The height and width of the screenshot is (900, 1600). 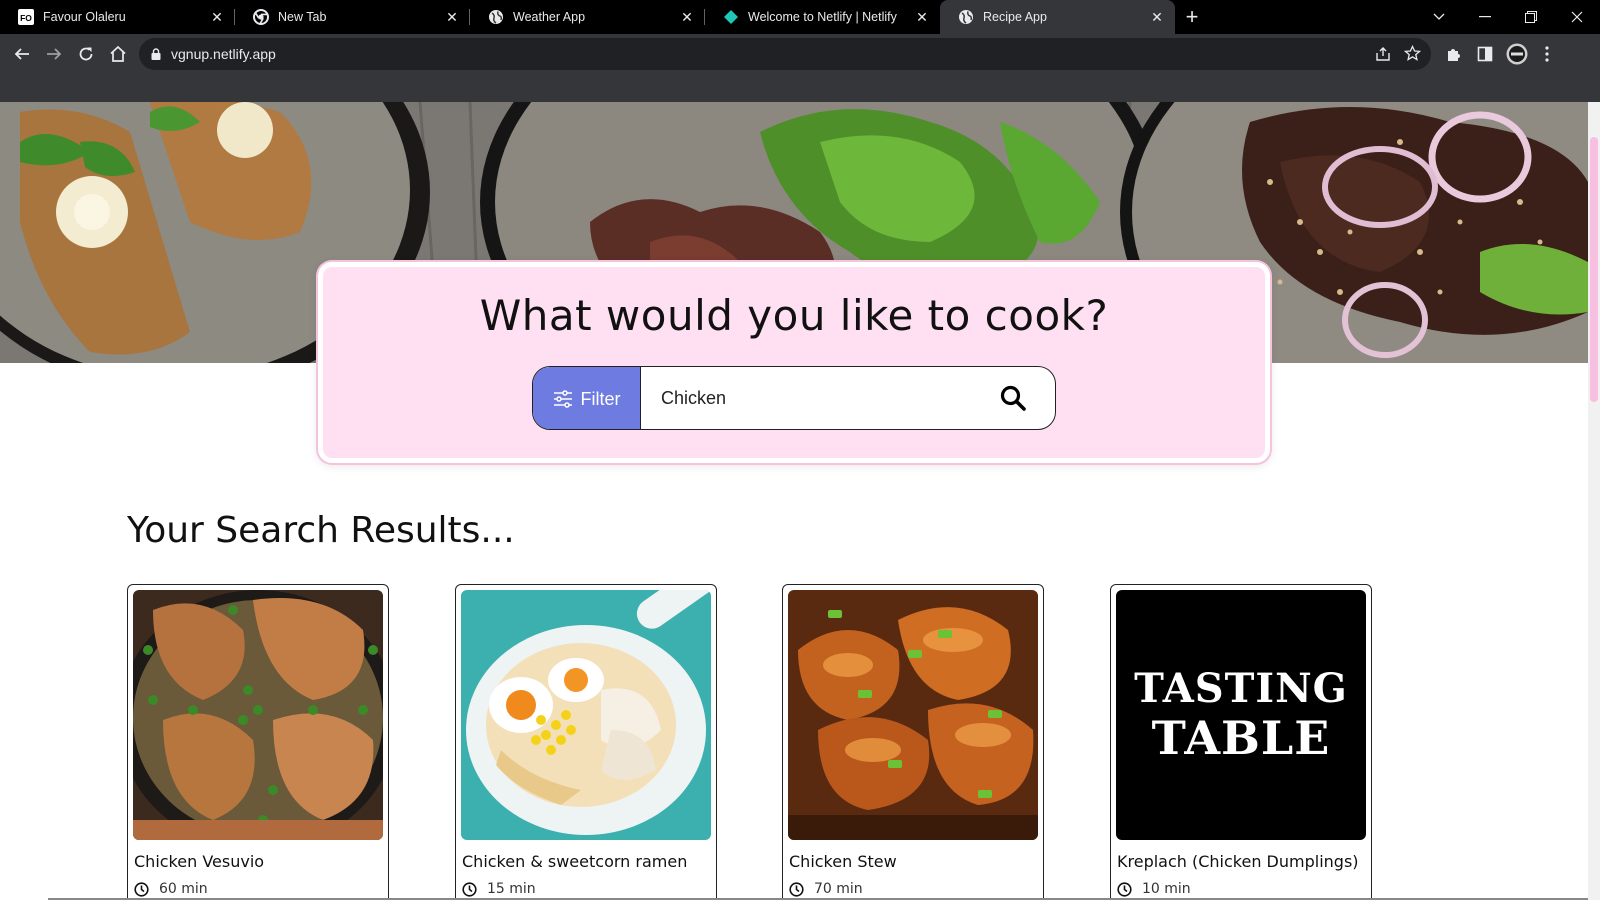 I want to click on lock-icon, so click(x=156, y=54).